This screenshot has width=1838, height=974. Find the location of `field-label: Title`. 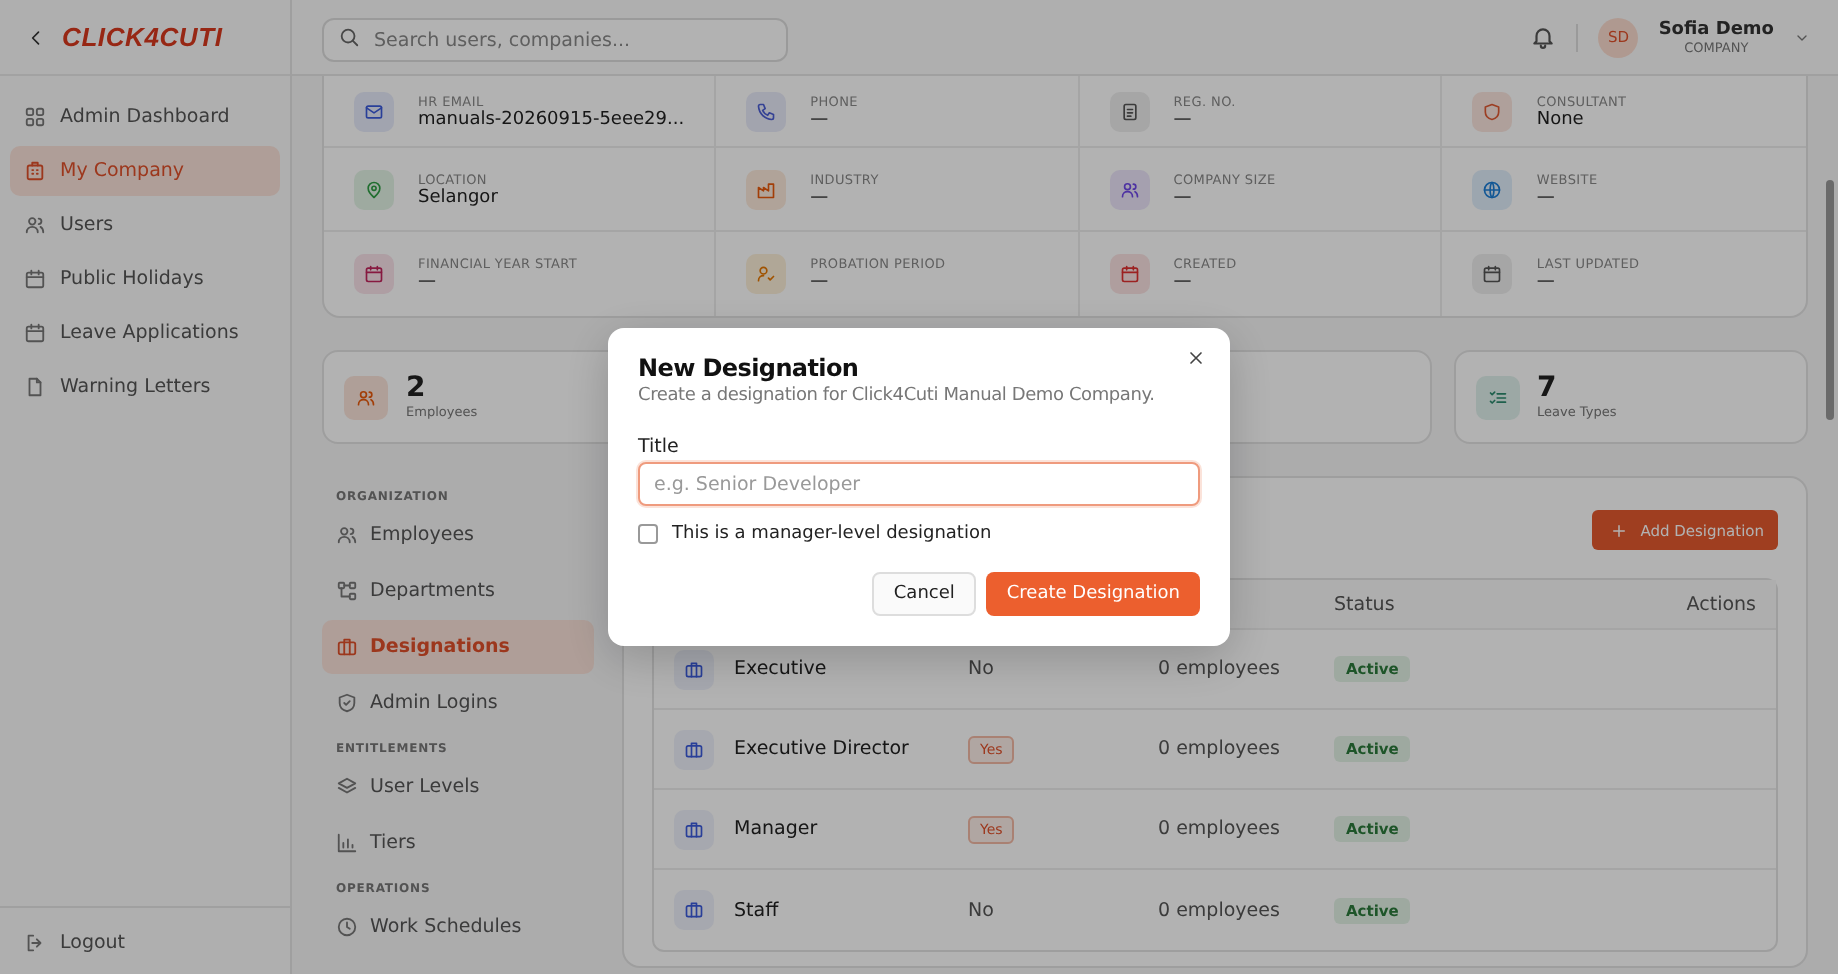

field-label: Title is located at coordinates (659, 447).